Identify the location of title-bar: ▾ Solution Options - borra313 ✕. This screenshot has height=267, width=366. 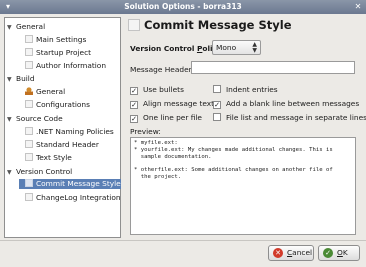
(183, 7).